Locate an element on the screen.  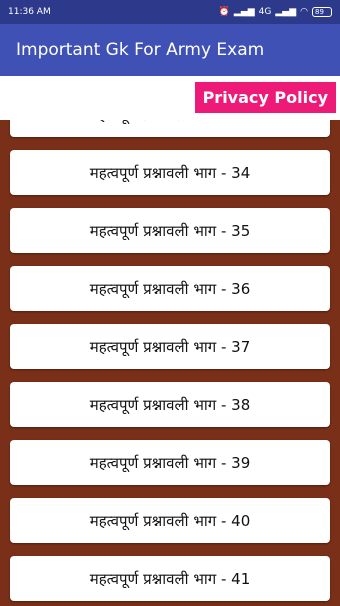
list-item: महत्वपूर्ण प्रश्नावली भाग - 37 is located at coordinates (170, 346).